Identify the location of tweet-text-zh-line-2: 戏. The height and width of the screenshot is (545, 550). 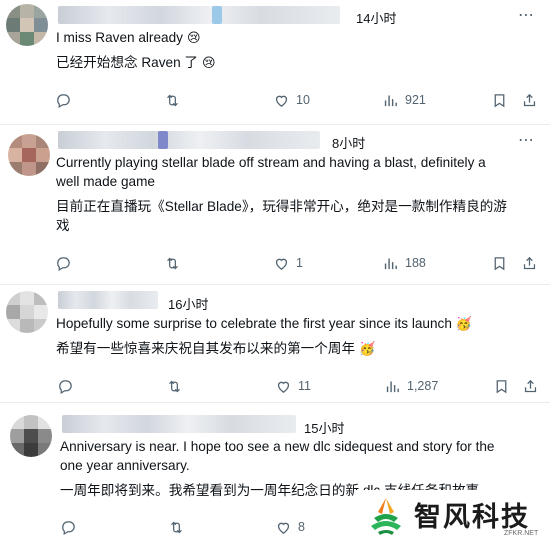
(63, 225).